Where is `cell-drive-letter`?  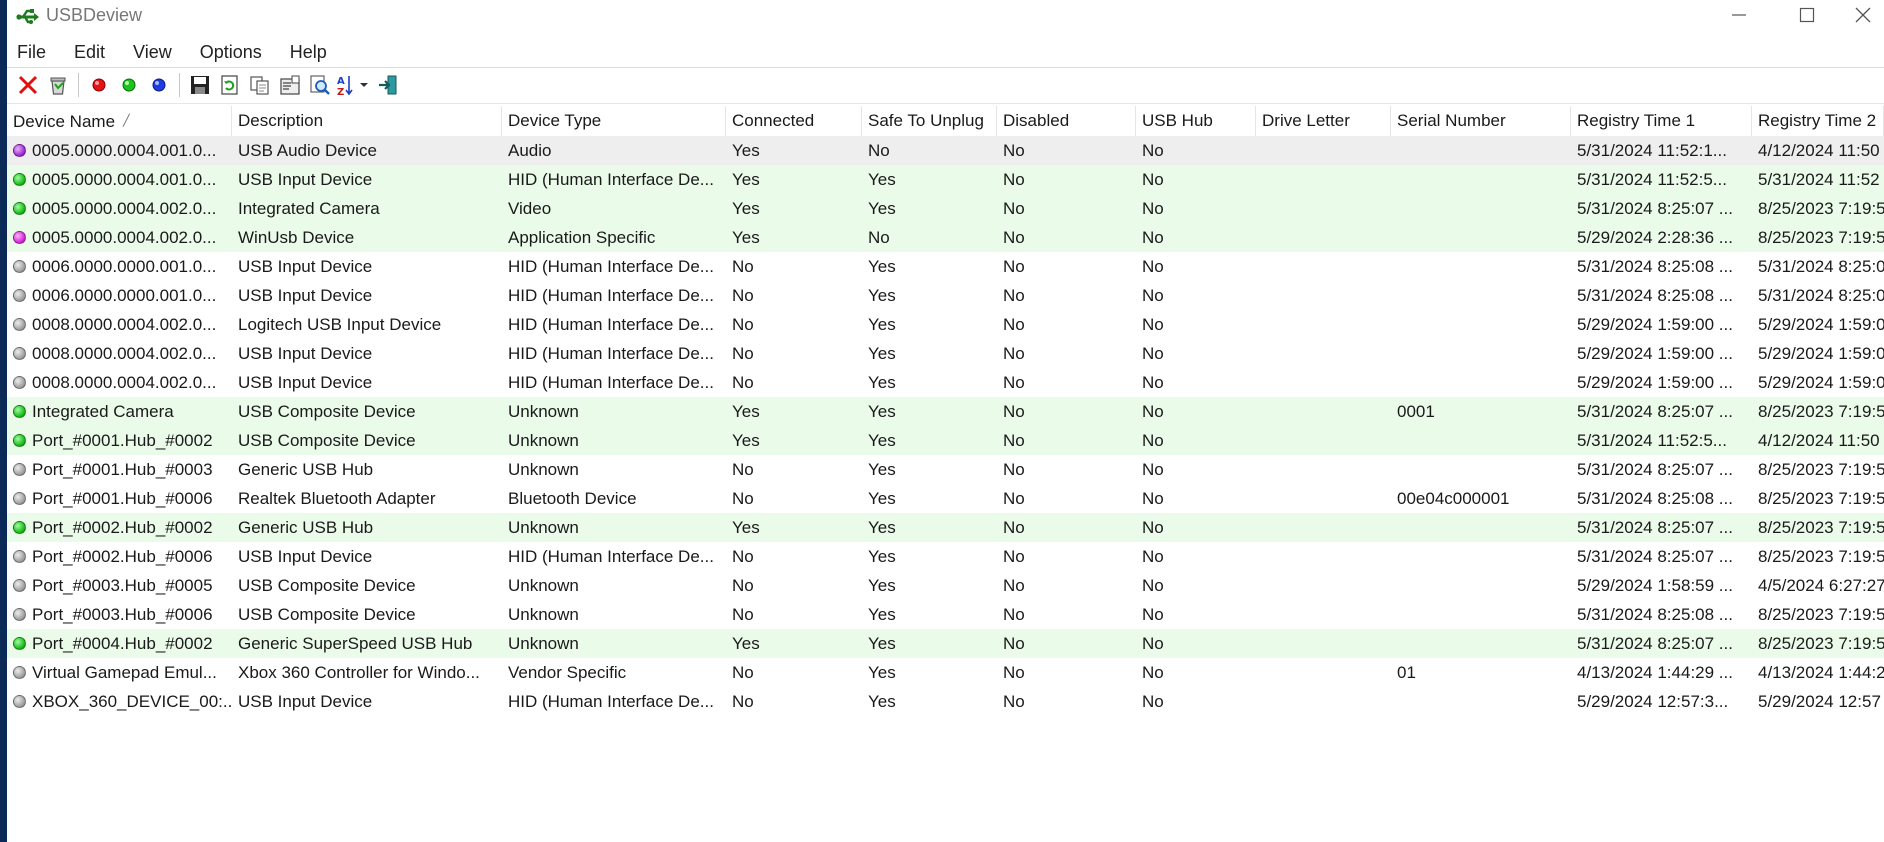
cell-drive-letter is located at coordinates (1323, 527).